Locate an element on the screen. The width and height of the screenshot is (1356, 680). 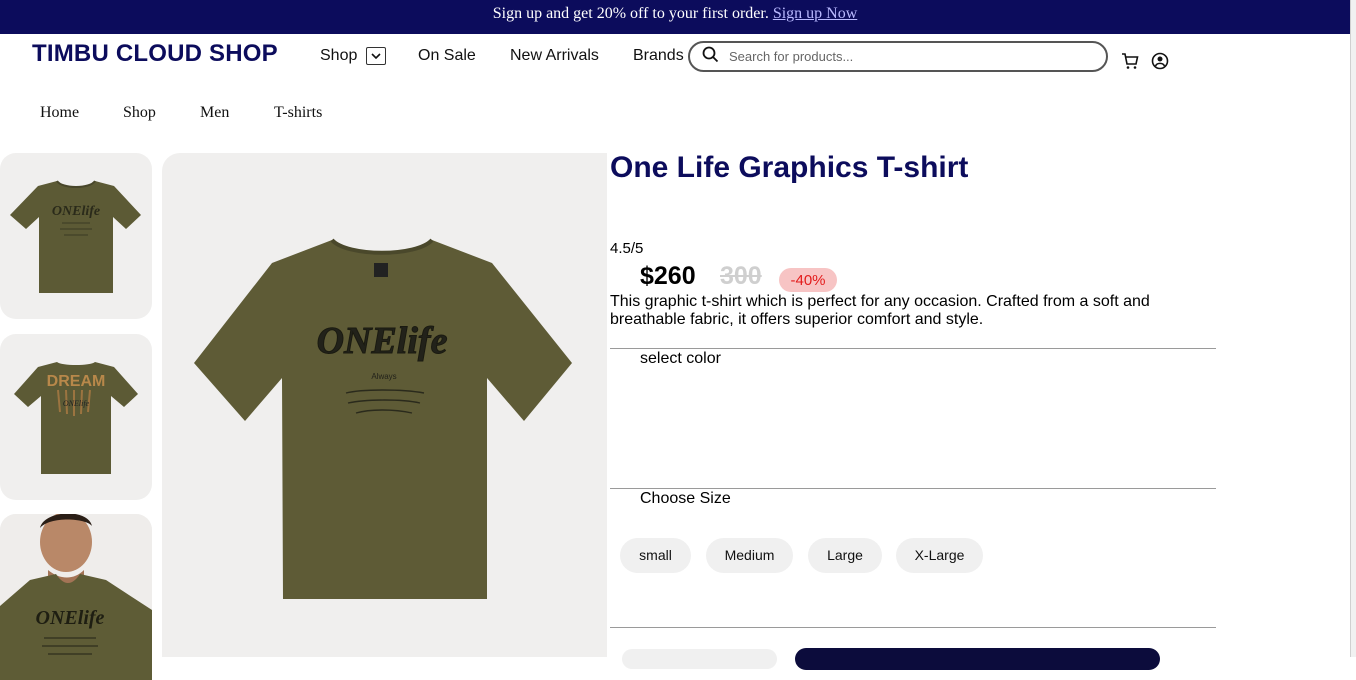
user-icon is located at coordinates (1160, 61).